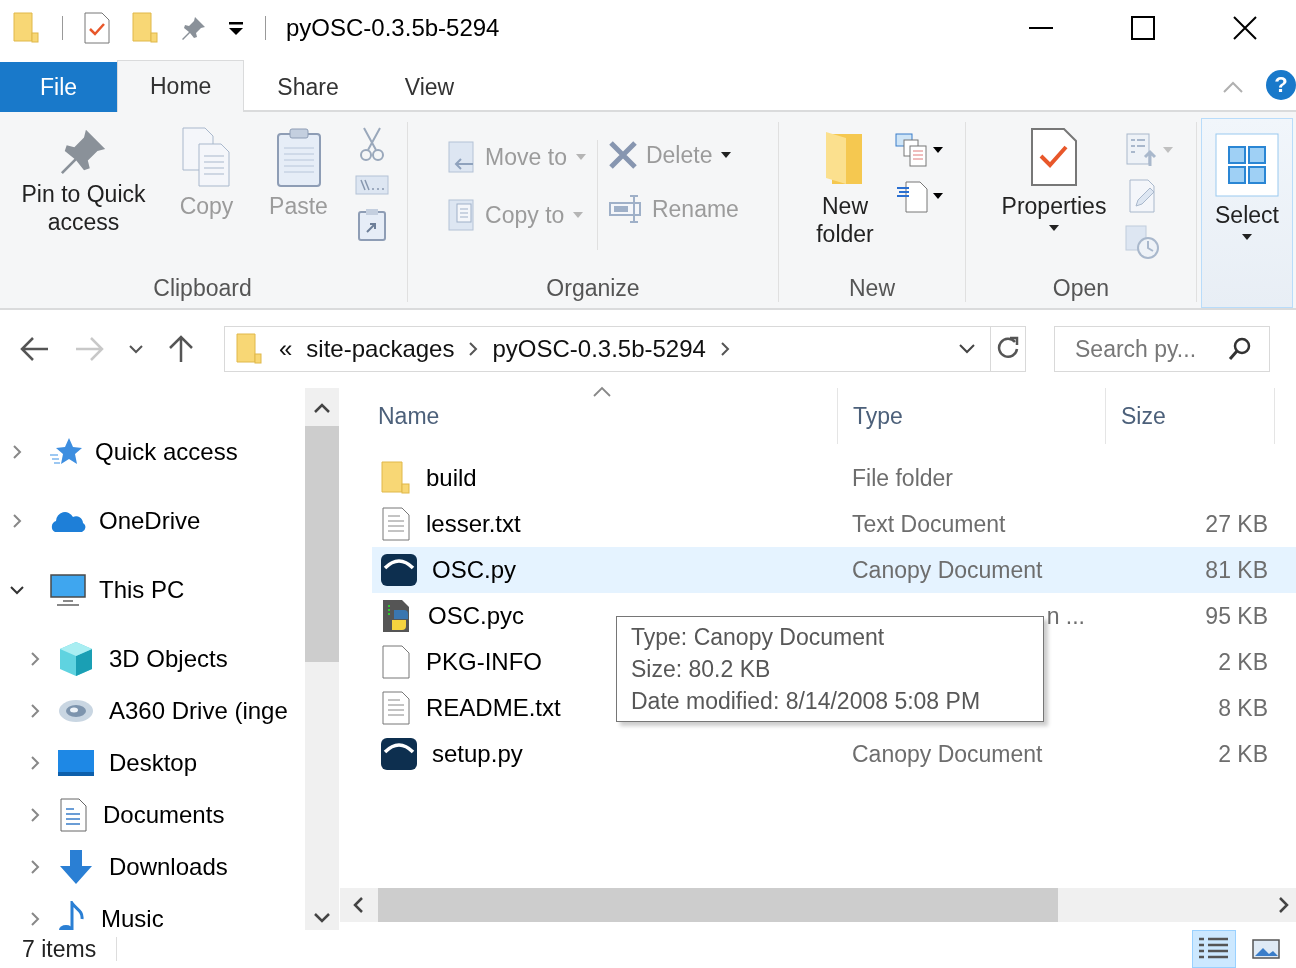 The image size is (1296, 968). Describe the element at coordinates (474, 570) in the screenshot. I see `file-name: OSC.py` at that location.